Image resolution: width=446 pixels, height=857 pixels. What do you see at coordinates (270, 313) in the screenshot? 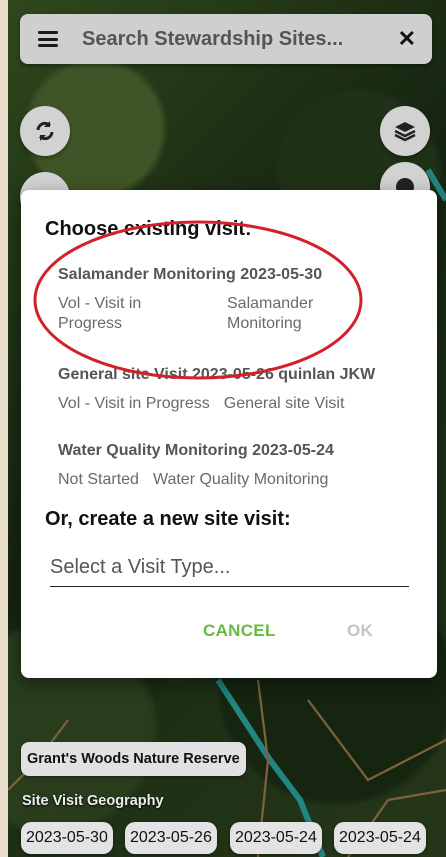
I see `visit-type: Salamander Monitoring` at bounding box center [270, 313].